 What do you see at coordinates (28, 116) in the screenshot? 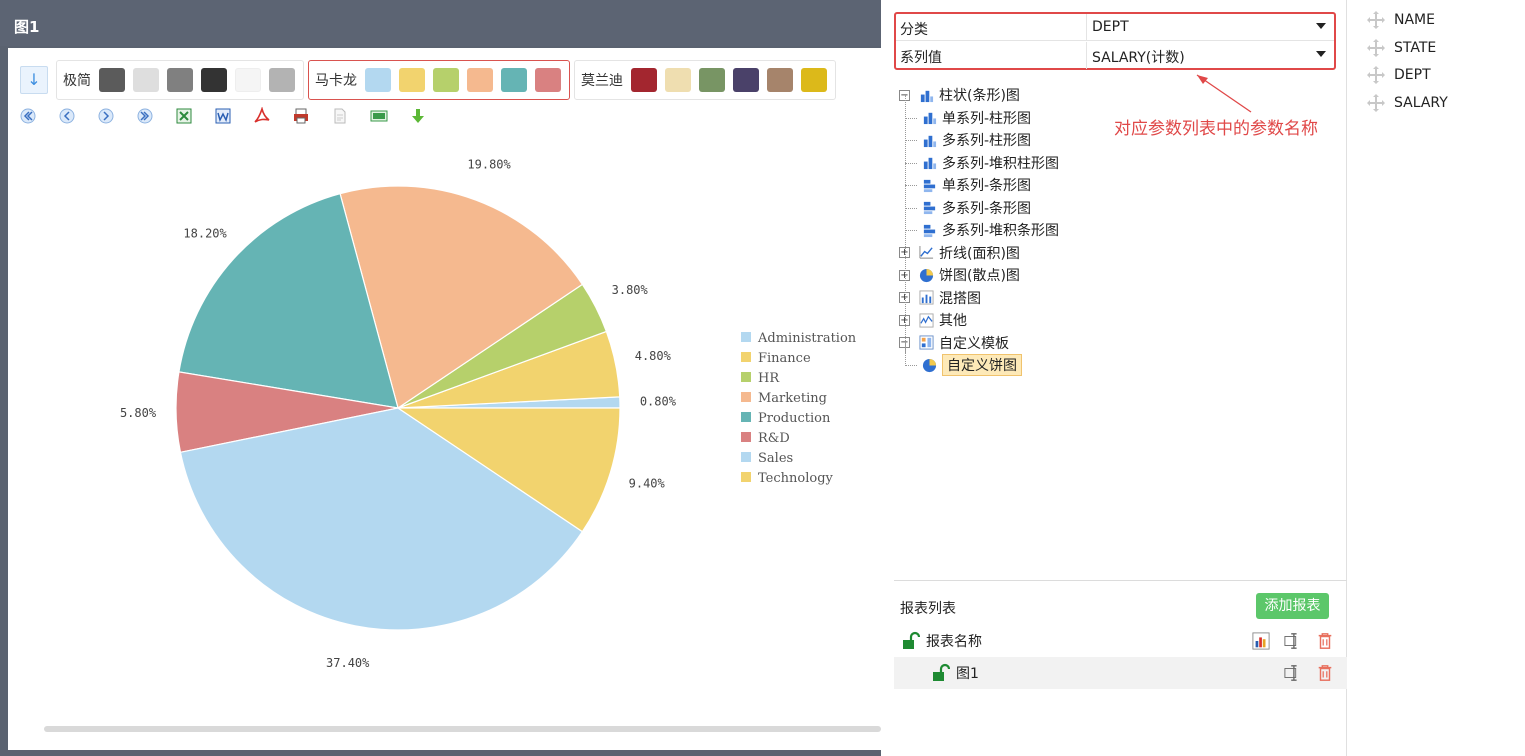
I see `first-page-icon` at bounding box center [28, 116].